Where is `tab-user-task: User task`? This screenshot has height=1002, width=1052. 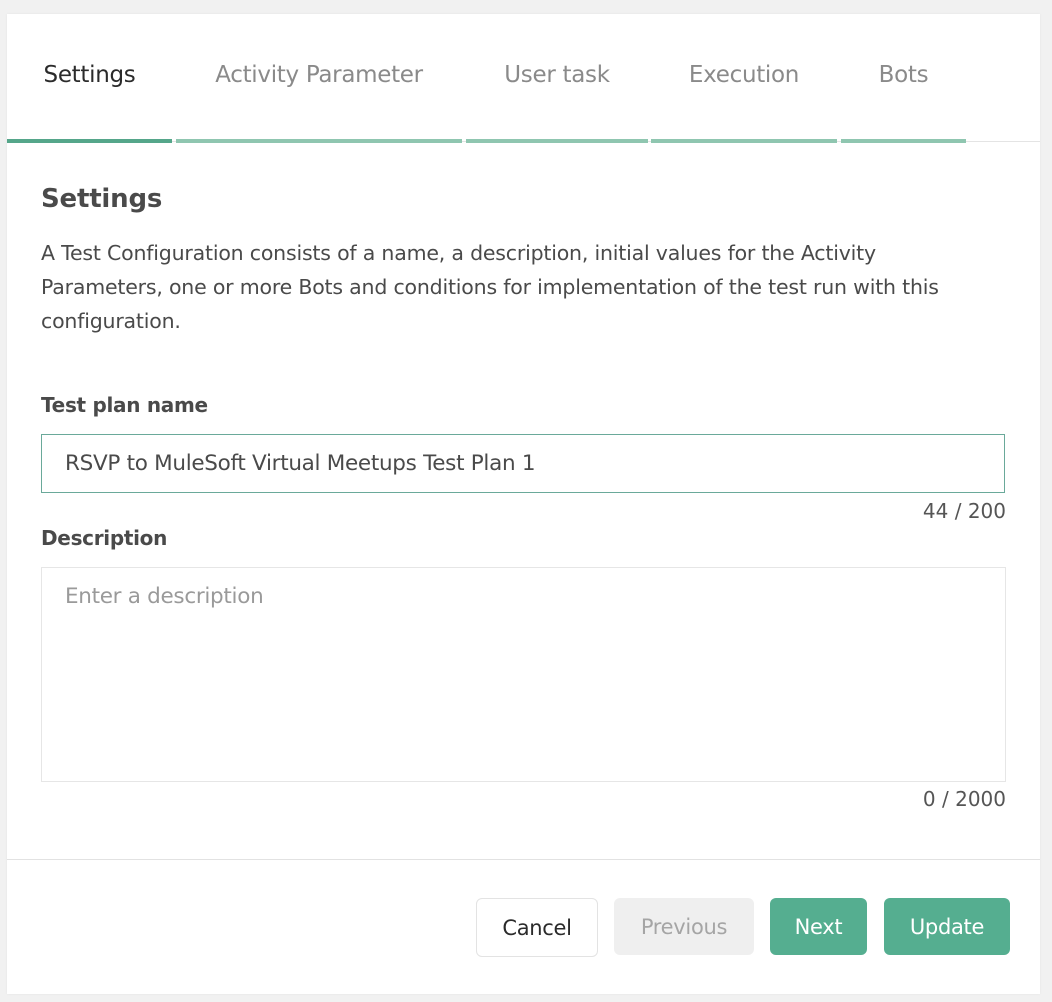
tab-user-task: User task is located at coordinates (557, 78).